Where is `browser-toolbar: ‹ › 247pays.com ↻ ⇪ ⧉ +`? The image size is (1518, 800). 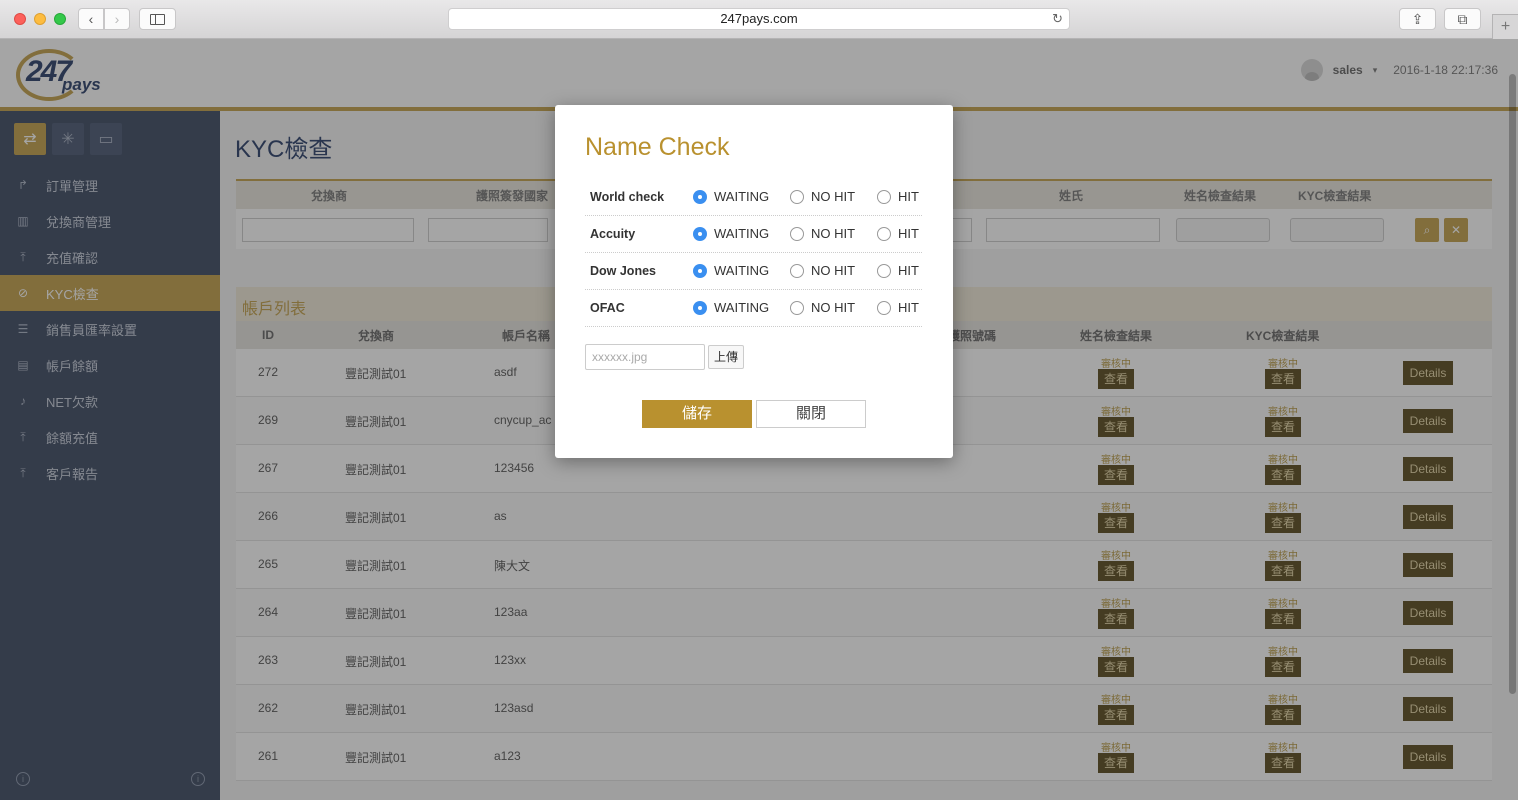
browser-toolbar: ‹ › 247pays.com ↻ ⇪ ⧉ + is located at coordinates (759, 19).